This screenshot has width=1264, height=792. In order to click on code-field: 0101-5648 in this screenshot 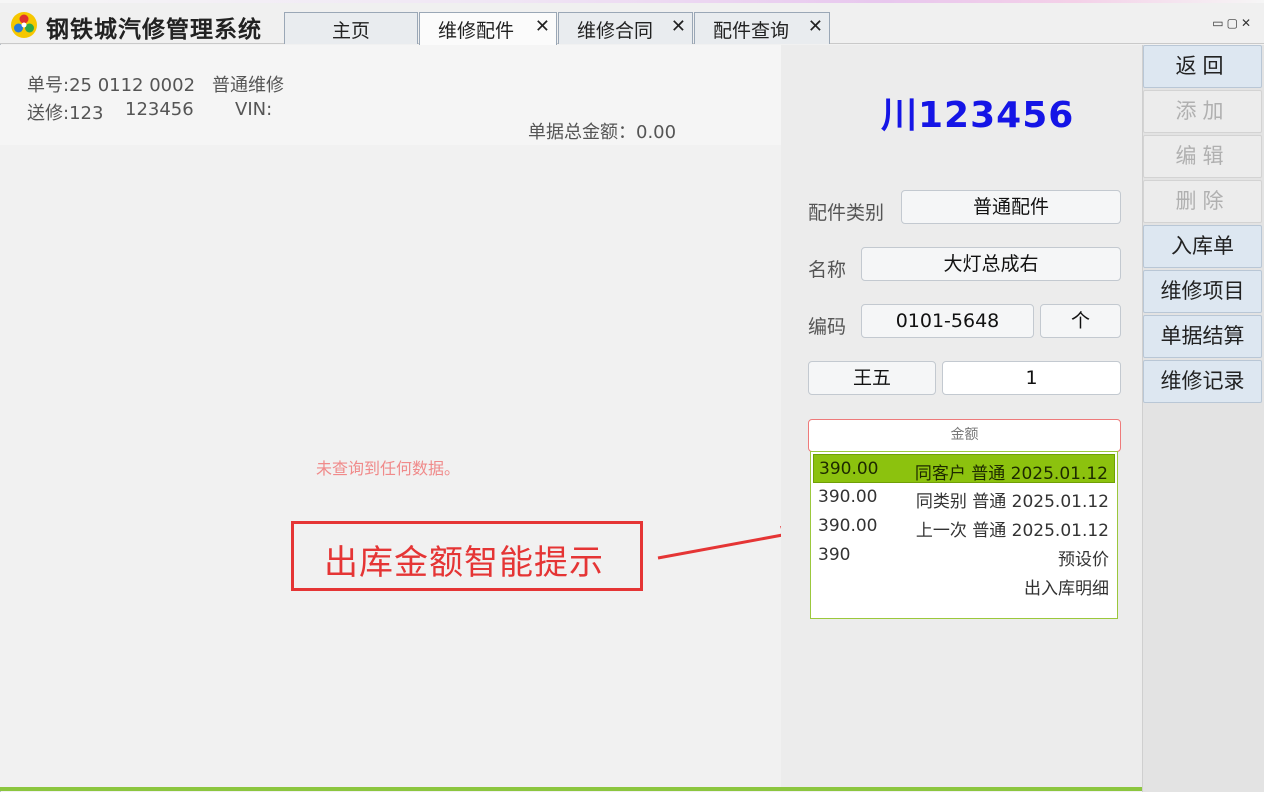, I will do `click(947, 321)`.